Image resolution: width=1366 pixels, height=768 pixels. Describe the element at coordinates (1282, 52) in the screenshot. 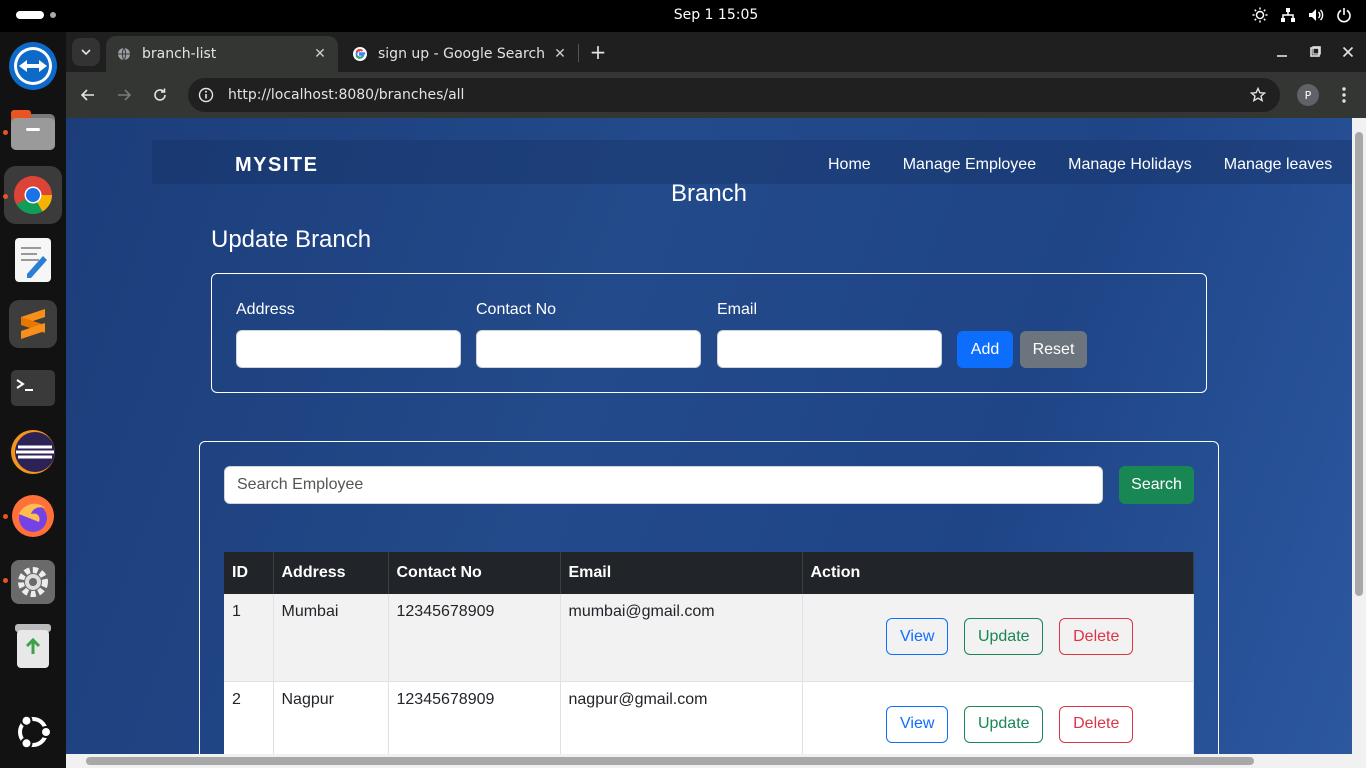

I see `minimize-icon` at that location.